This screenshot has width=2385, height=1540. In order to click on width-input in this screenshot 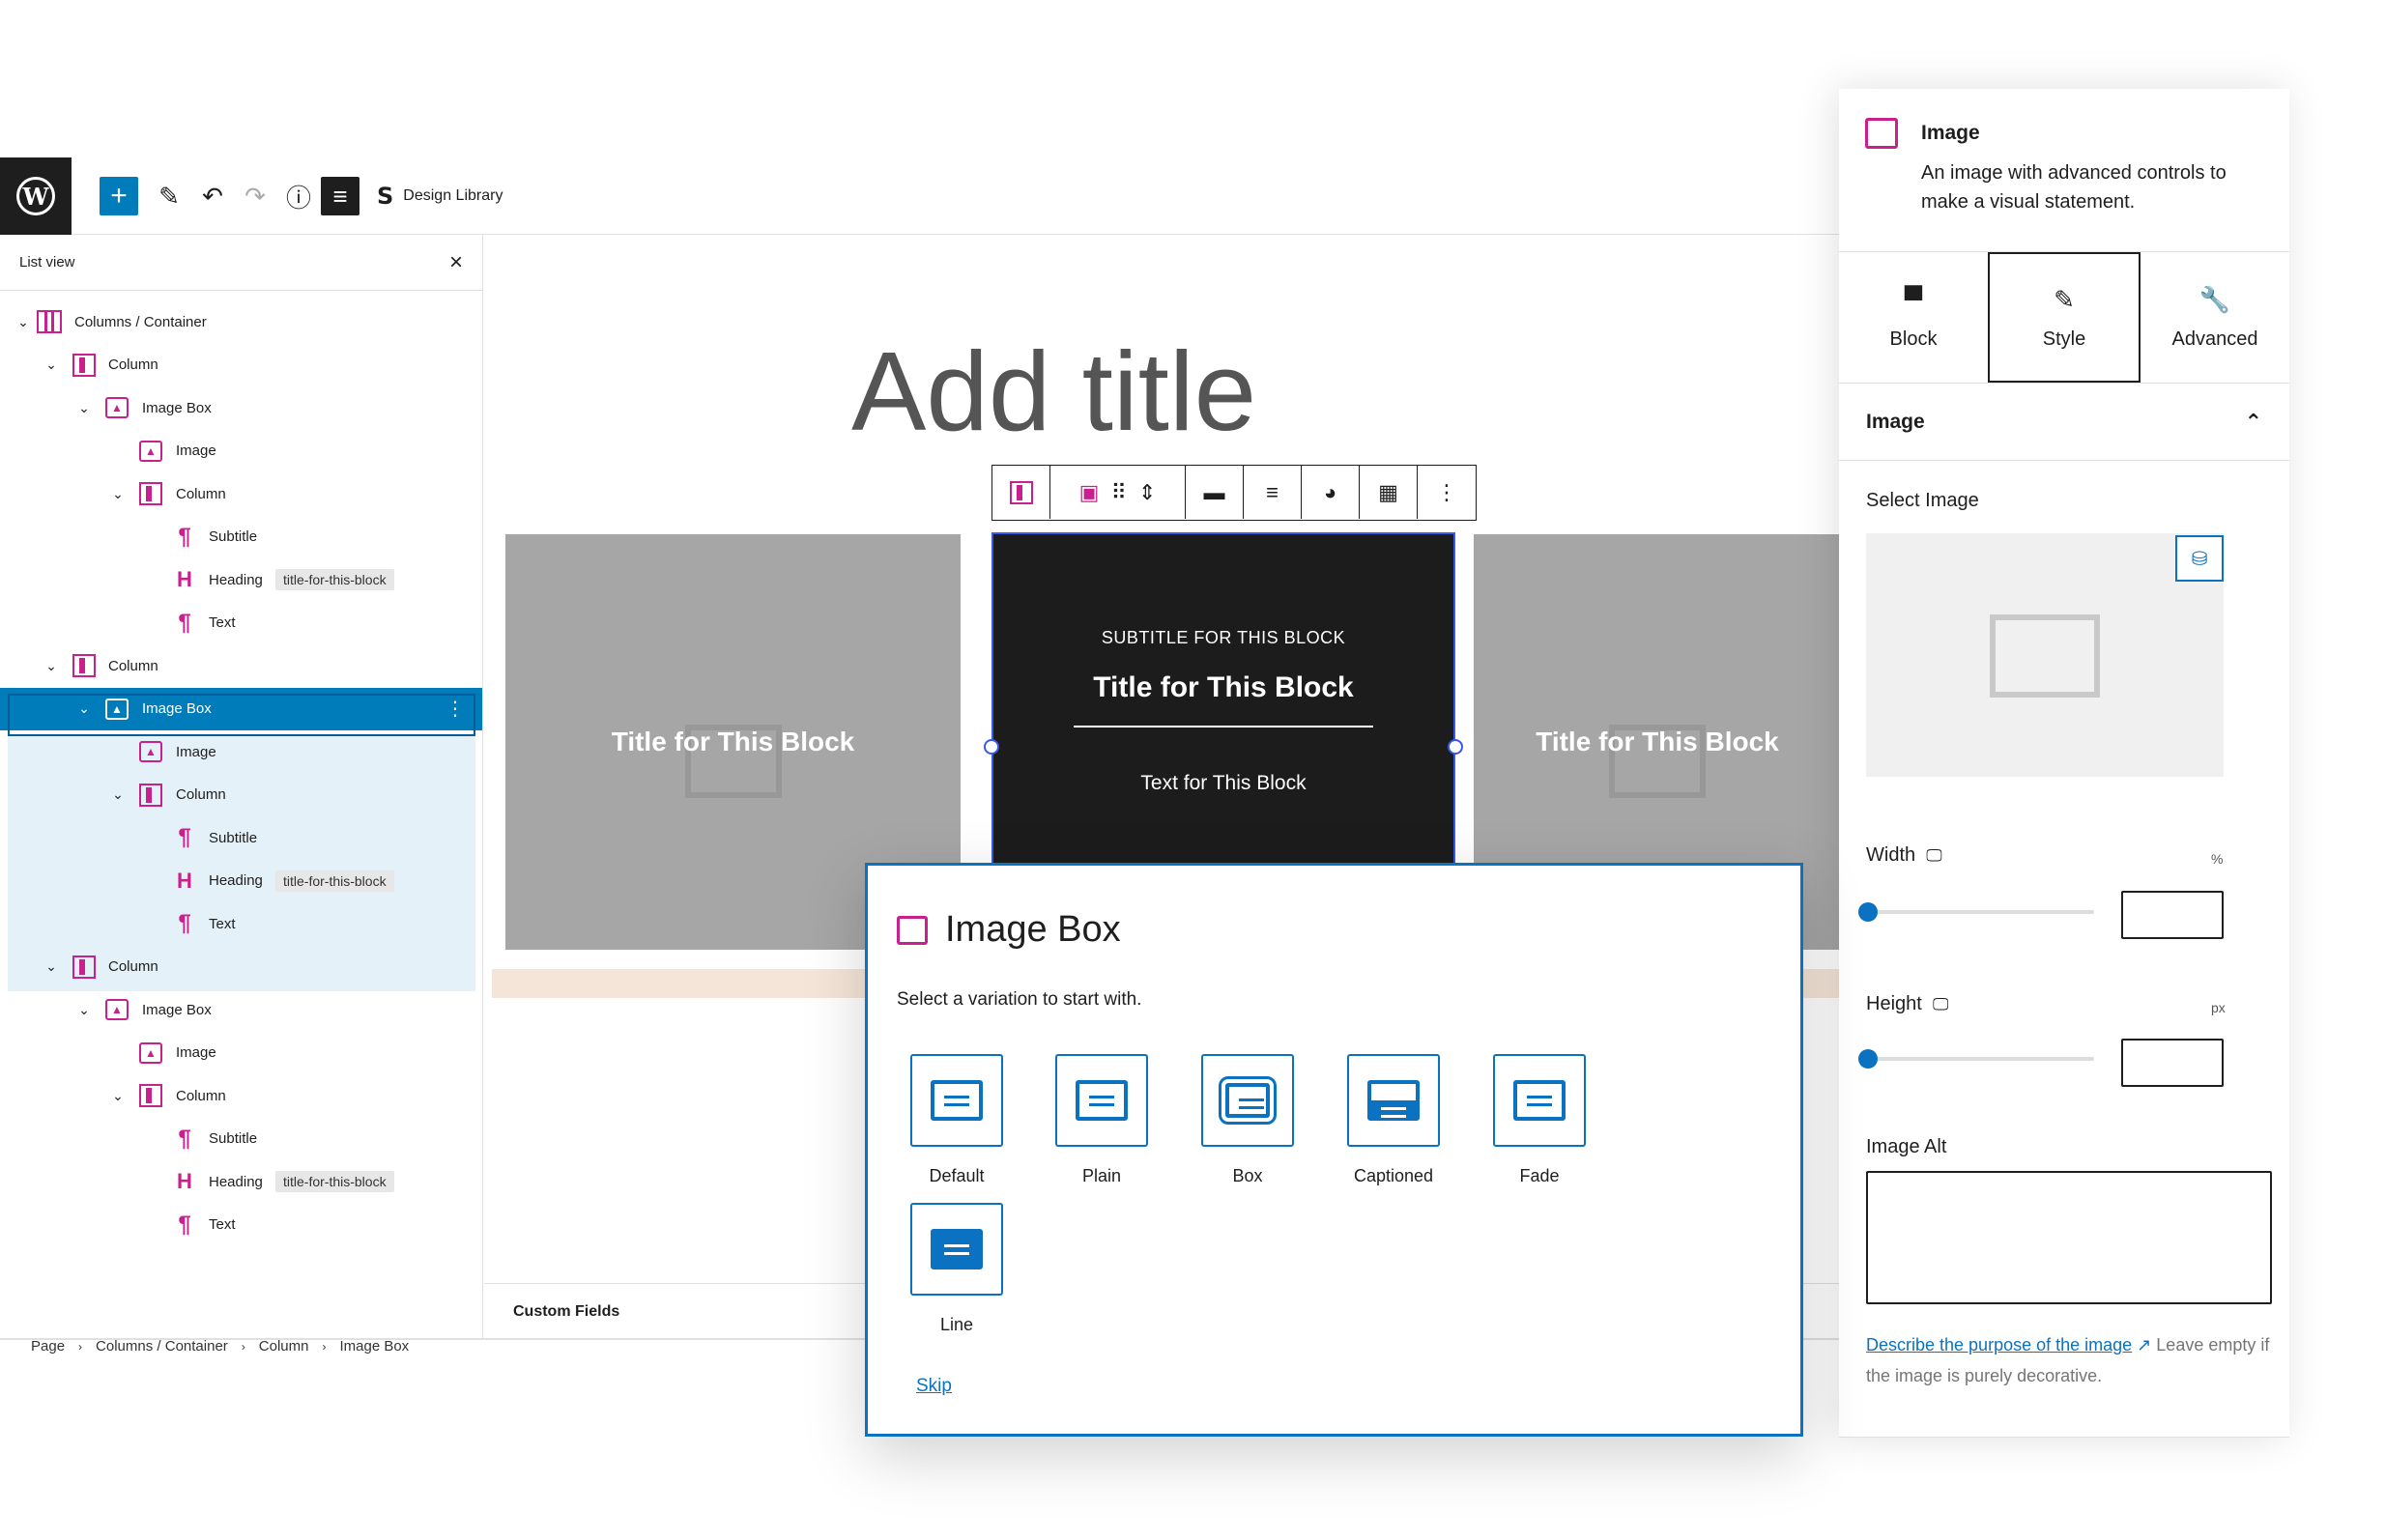, I will do `click(2172, 915)`.